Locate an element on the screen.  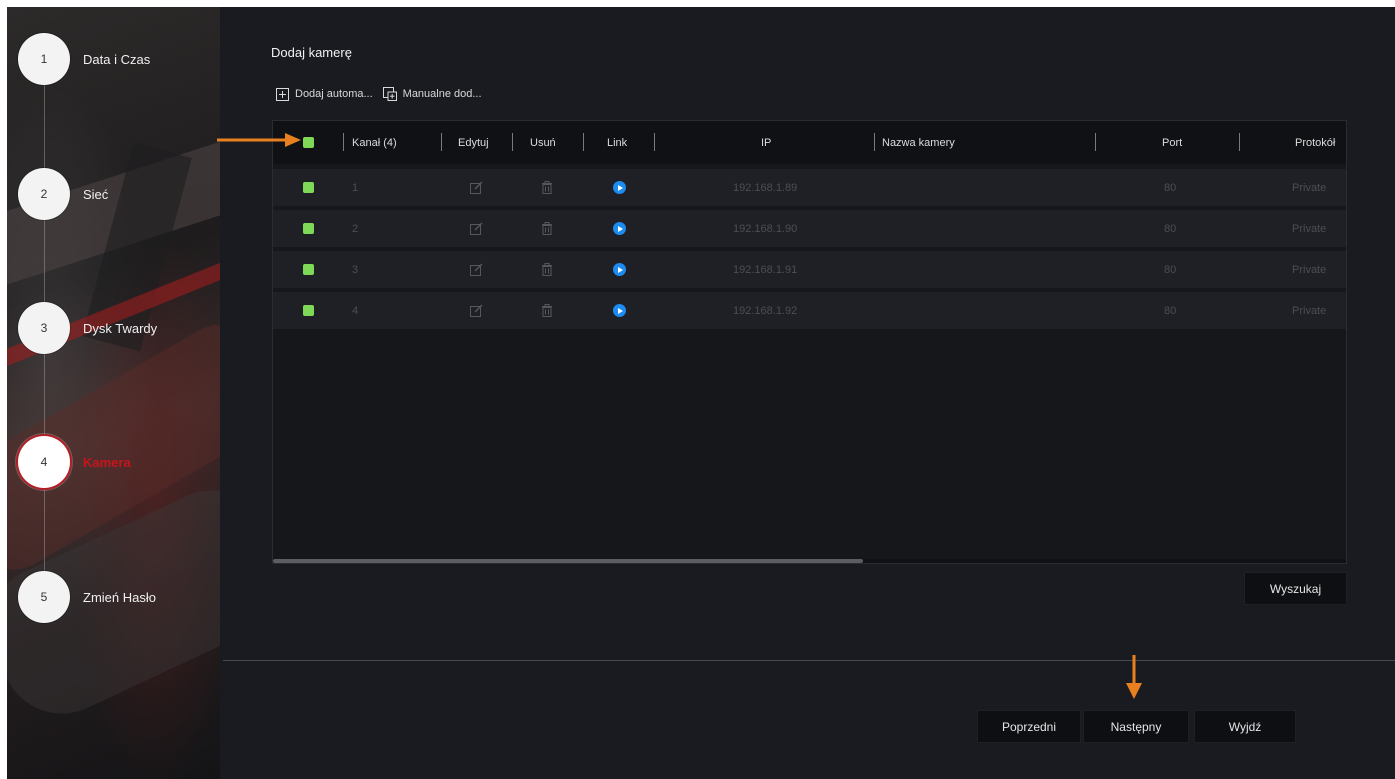
column-edit: Edytuj is located at coordinates (473, 142).